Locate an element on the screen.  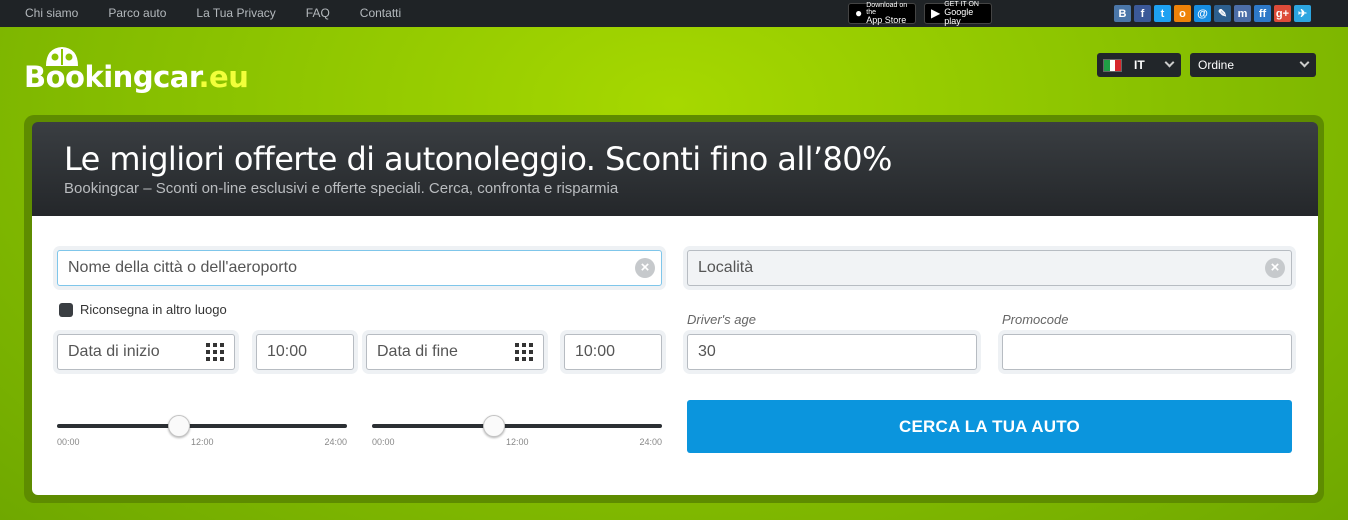
friendfeed-icon: ff is located at coordinates (1262, 13).